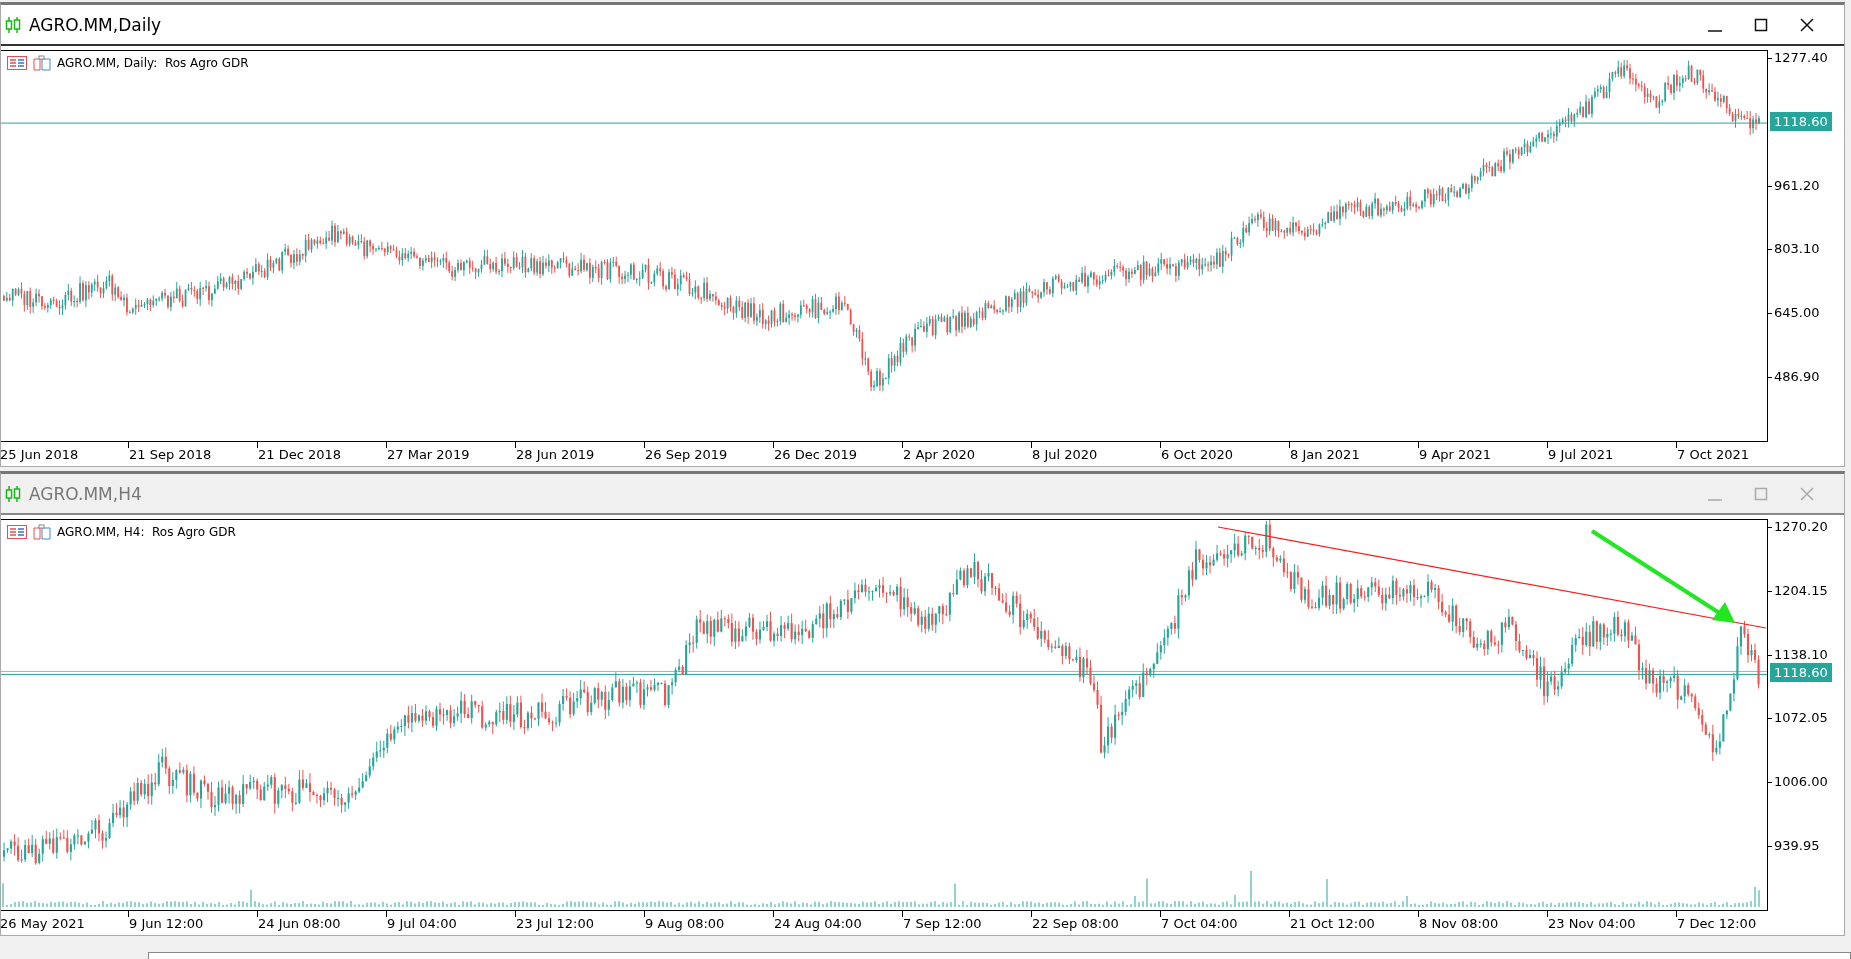 The width and height of the screenshot is (1851, 959). Describe the element at coordinates (1798, 654) in the screenshot. I see `price-label: 1138.10` at that location.